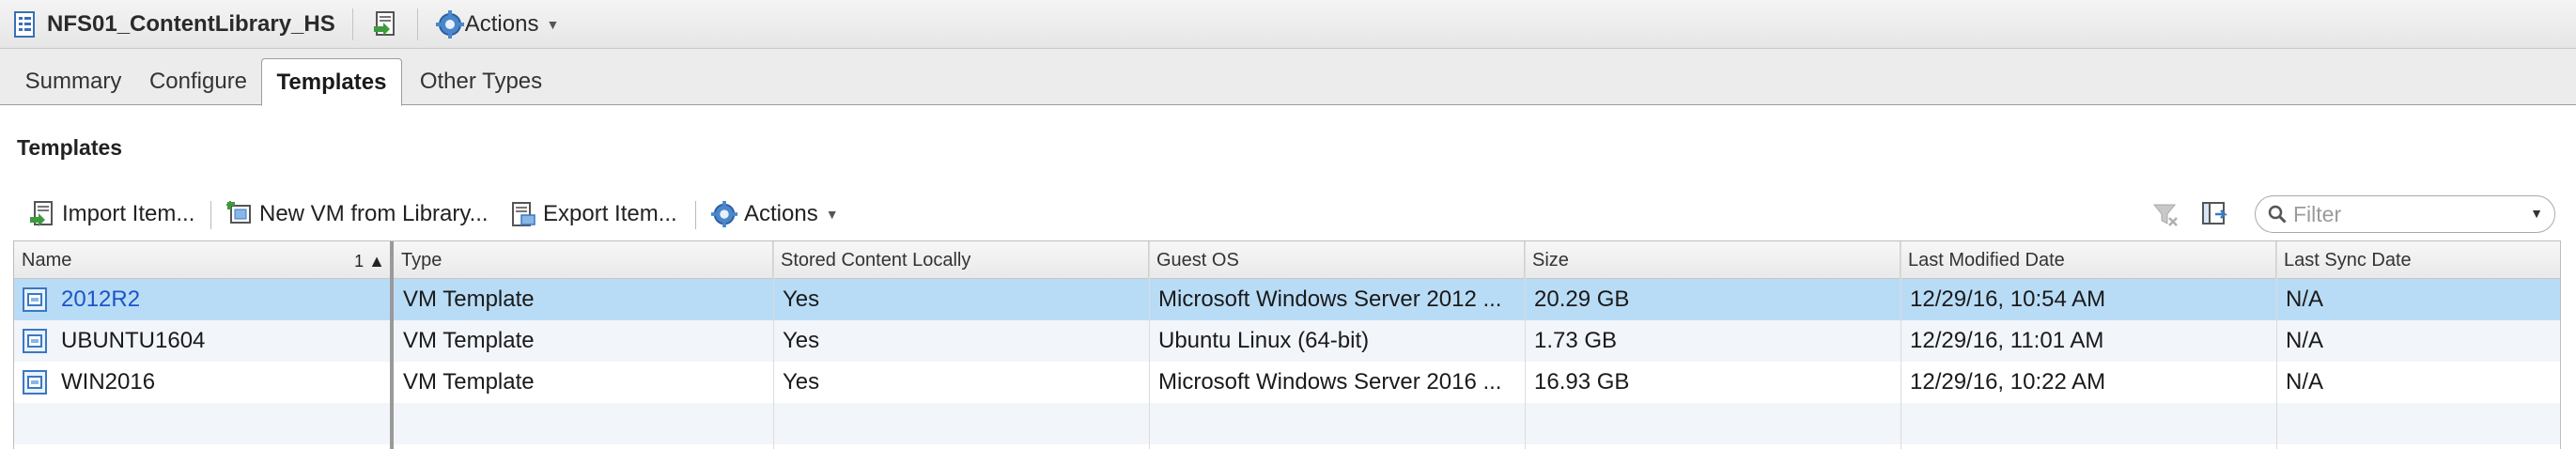 Image resolution: width=2576 pixels, height=449 pixels. I want to click on title-actions-menu: Actions ▼, so click(497, 24).